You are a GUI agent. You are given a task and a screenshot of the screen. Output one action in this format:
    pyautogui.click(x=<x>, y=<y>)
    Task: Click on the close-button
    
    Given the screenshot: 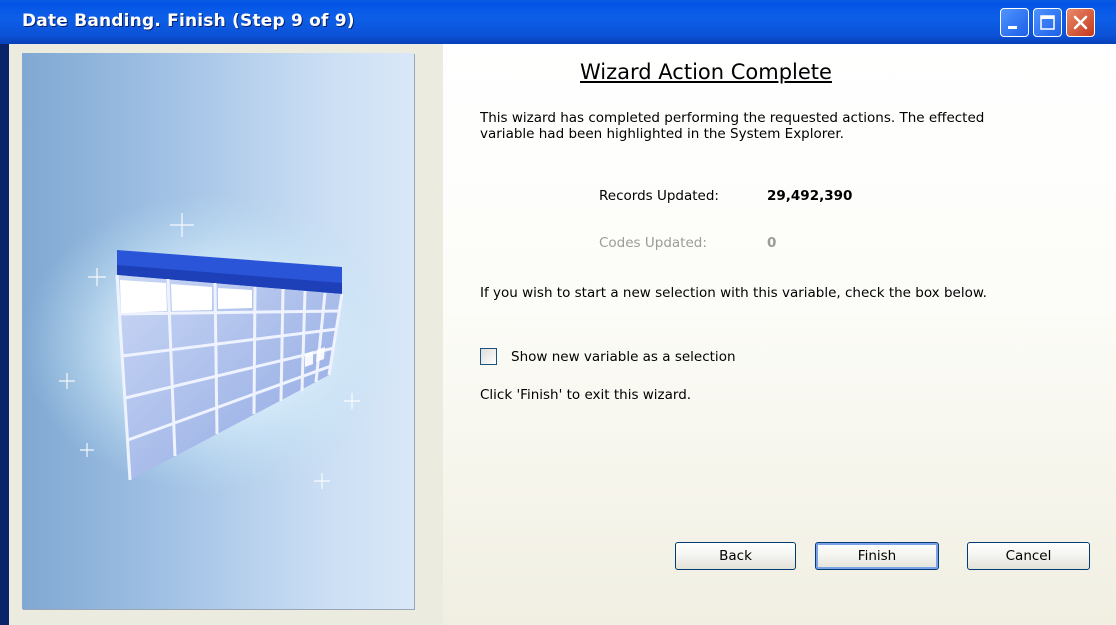 What is the action you would take?
    pyautogui.click(x=1080, y=22)
    